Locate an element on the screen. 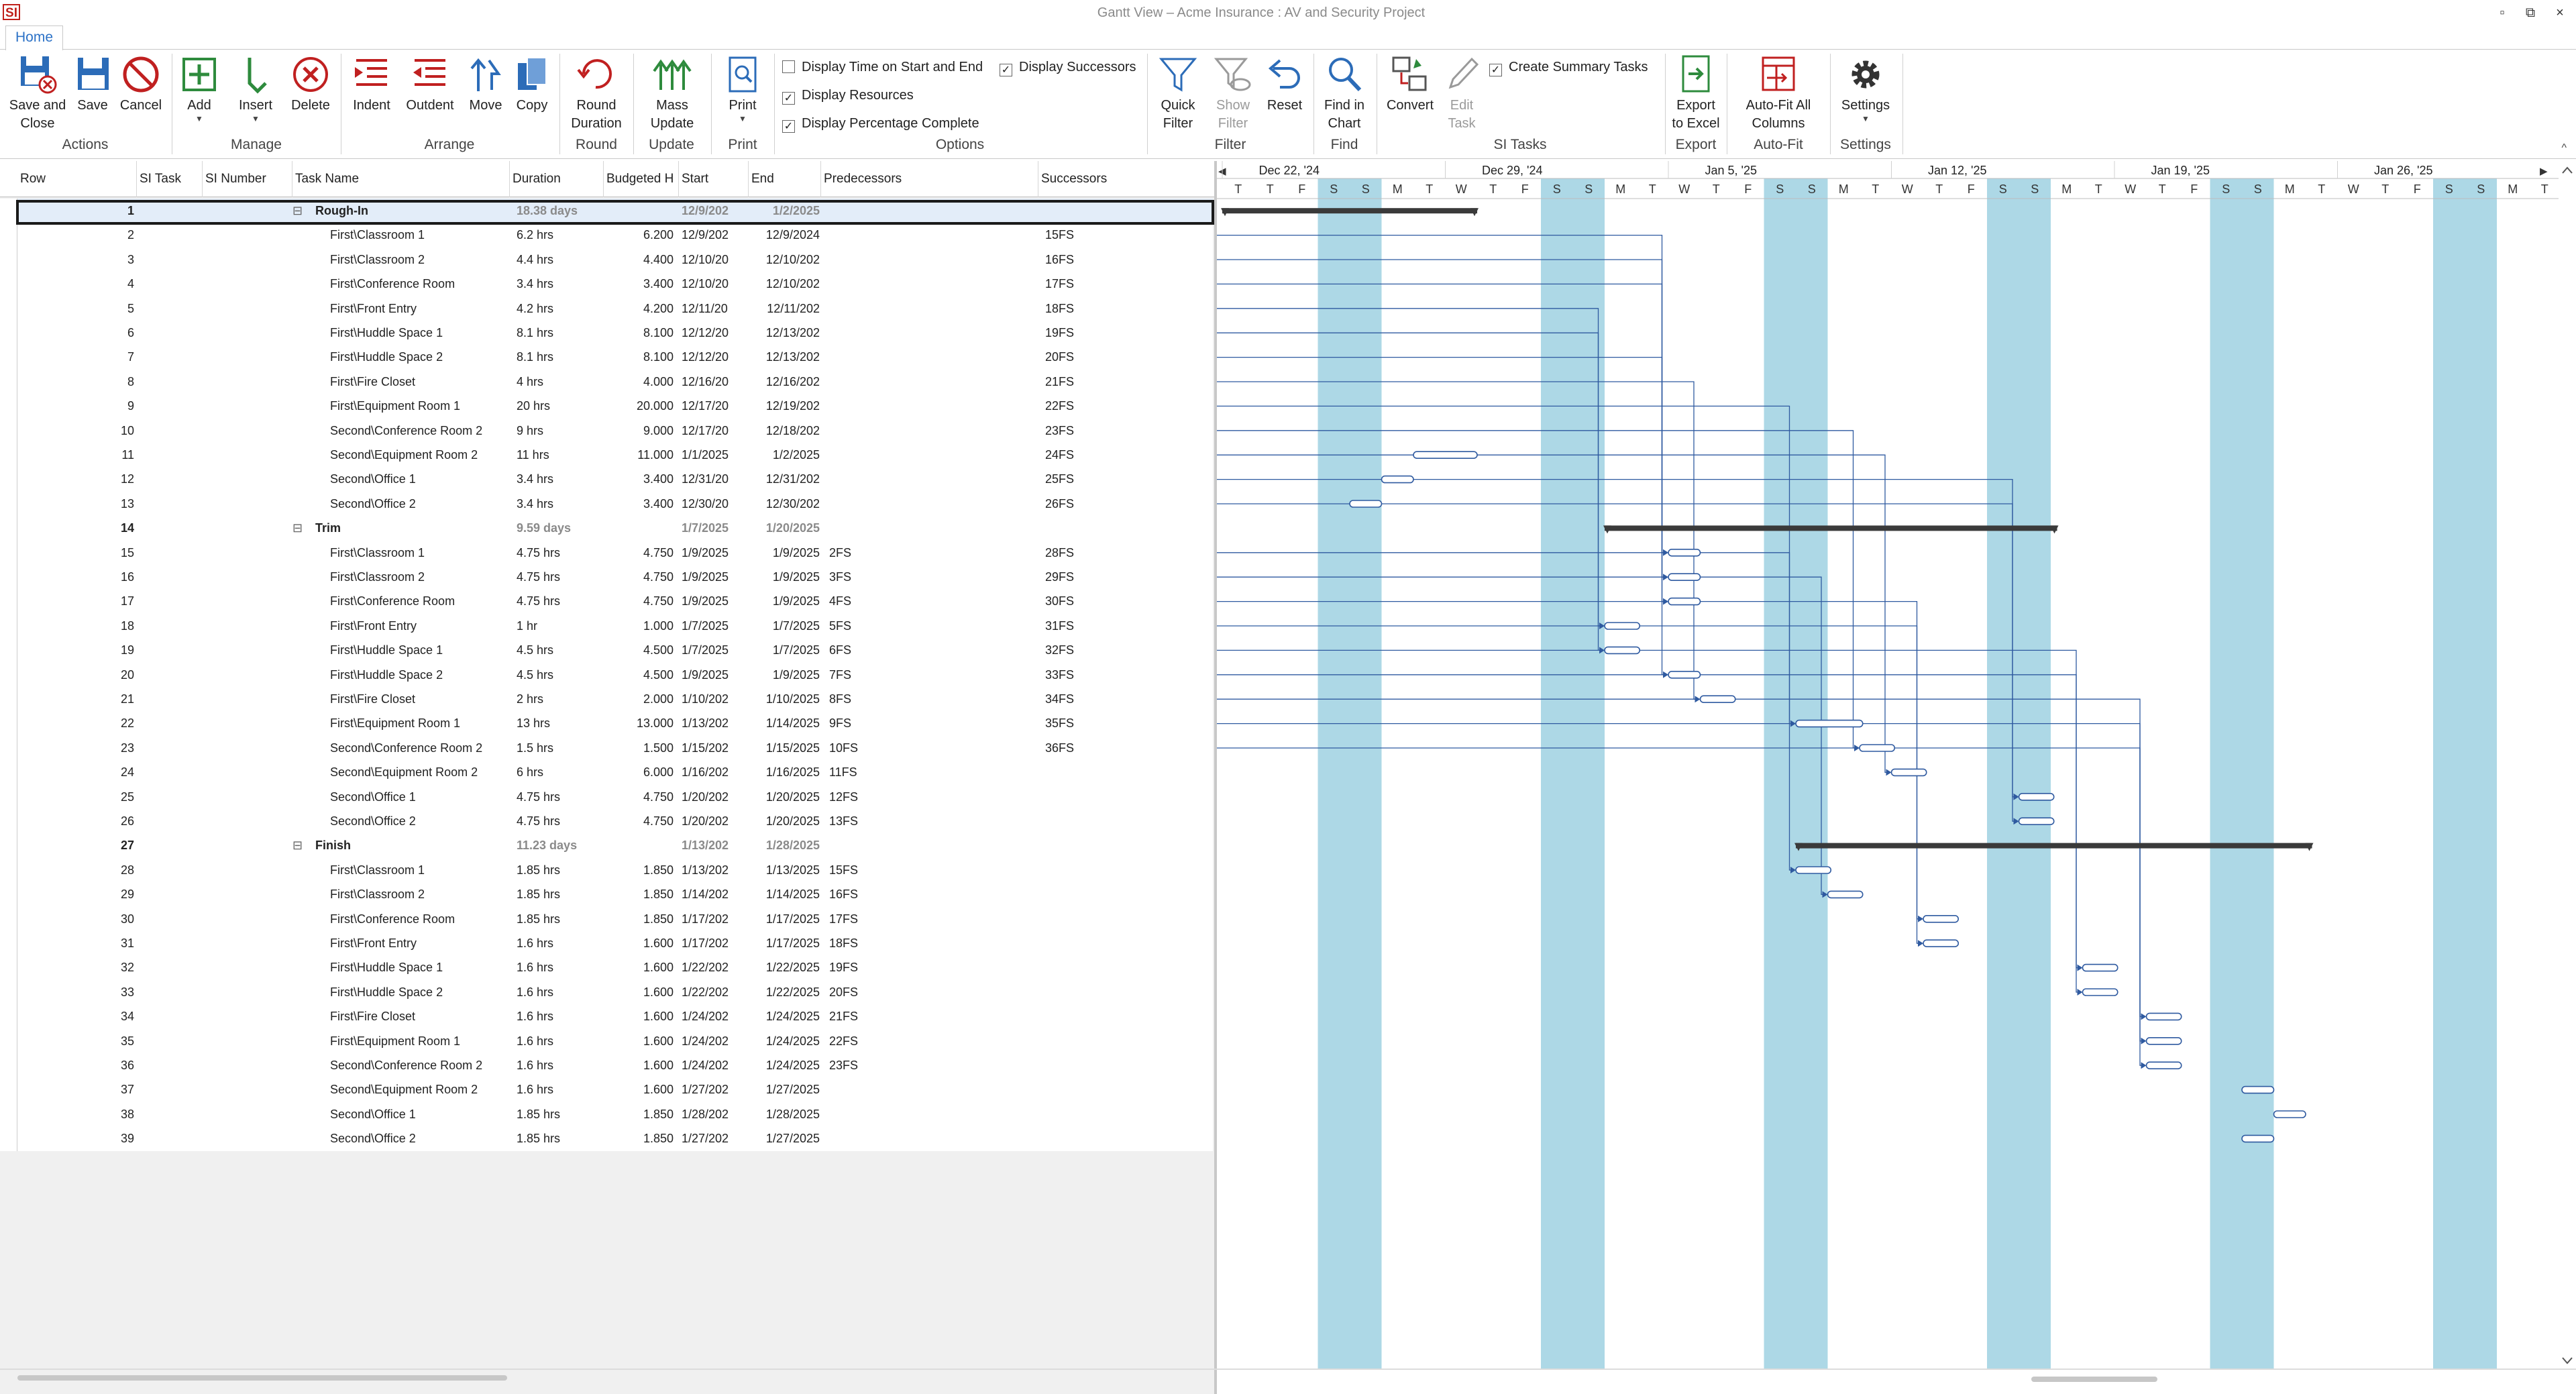 This screenshot has height=1394, width=2576. table-row: 27 ⊟ Finish 11.23 days 1/13/202 1/28/2025 is located at coordinates (615, 846).